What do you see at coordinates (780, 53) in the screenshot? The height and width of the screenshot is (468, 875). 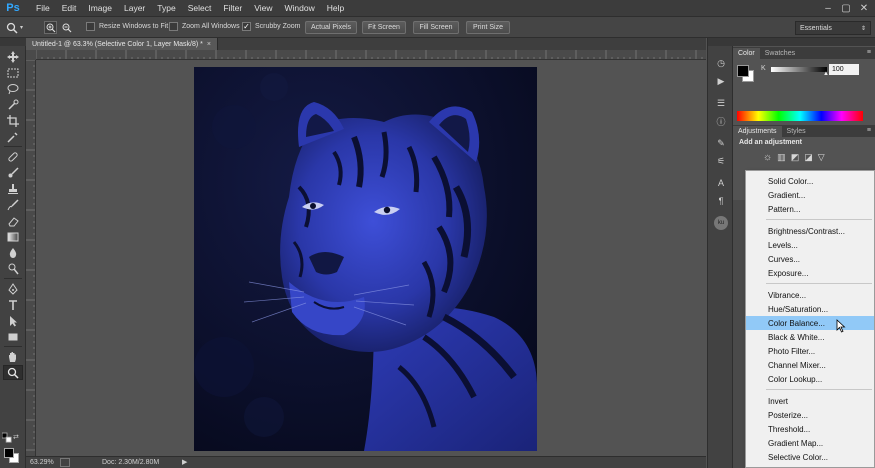 I see `tab-swatches: Swatches` at bounding box center [780, 53].